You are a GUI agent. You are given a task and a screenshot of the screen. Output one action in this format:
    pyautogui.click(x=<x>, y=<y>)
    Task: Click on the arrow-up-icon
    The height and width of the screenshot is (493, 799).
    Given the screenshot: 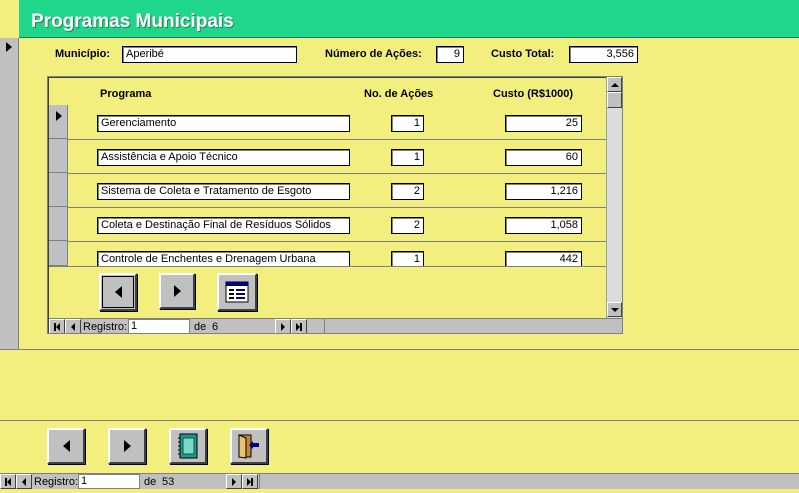 What is the action you would take?
    pyautogui.click(x=614, y=84)
    